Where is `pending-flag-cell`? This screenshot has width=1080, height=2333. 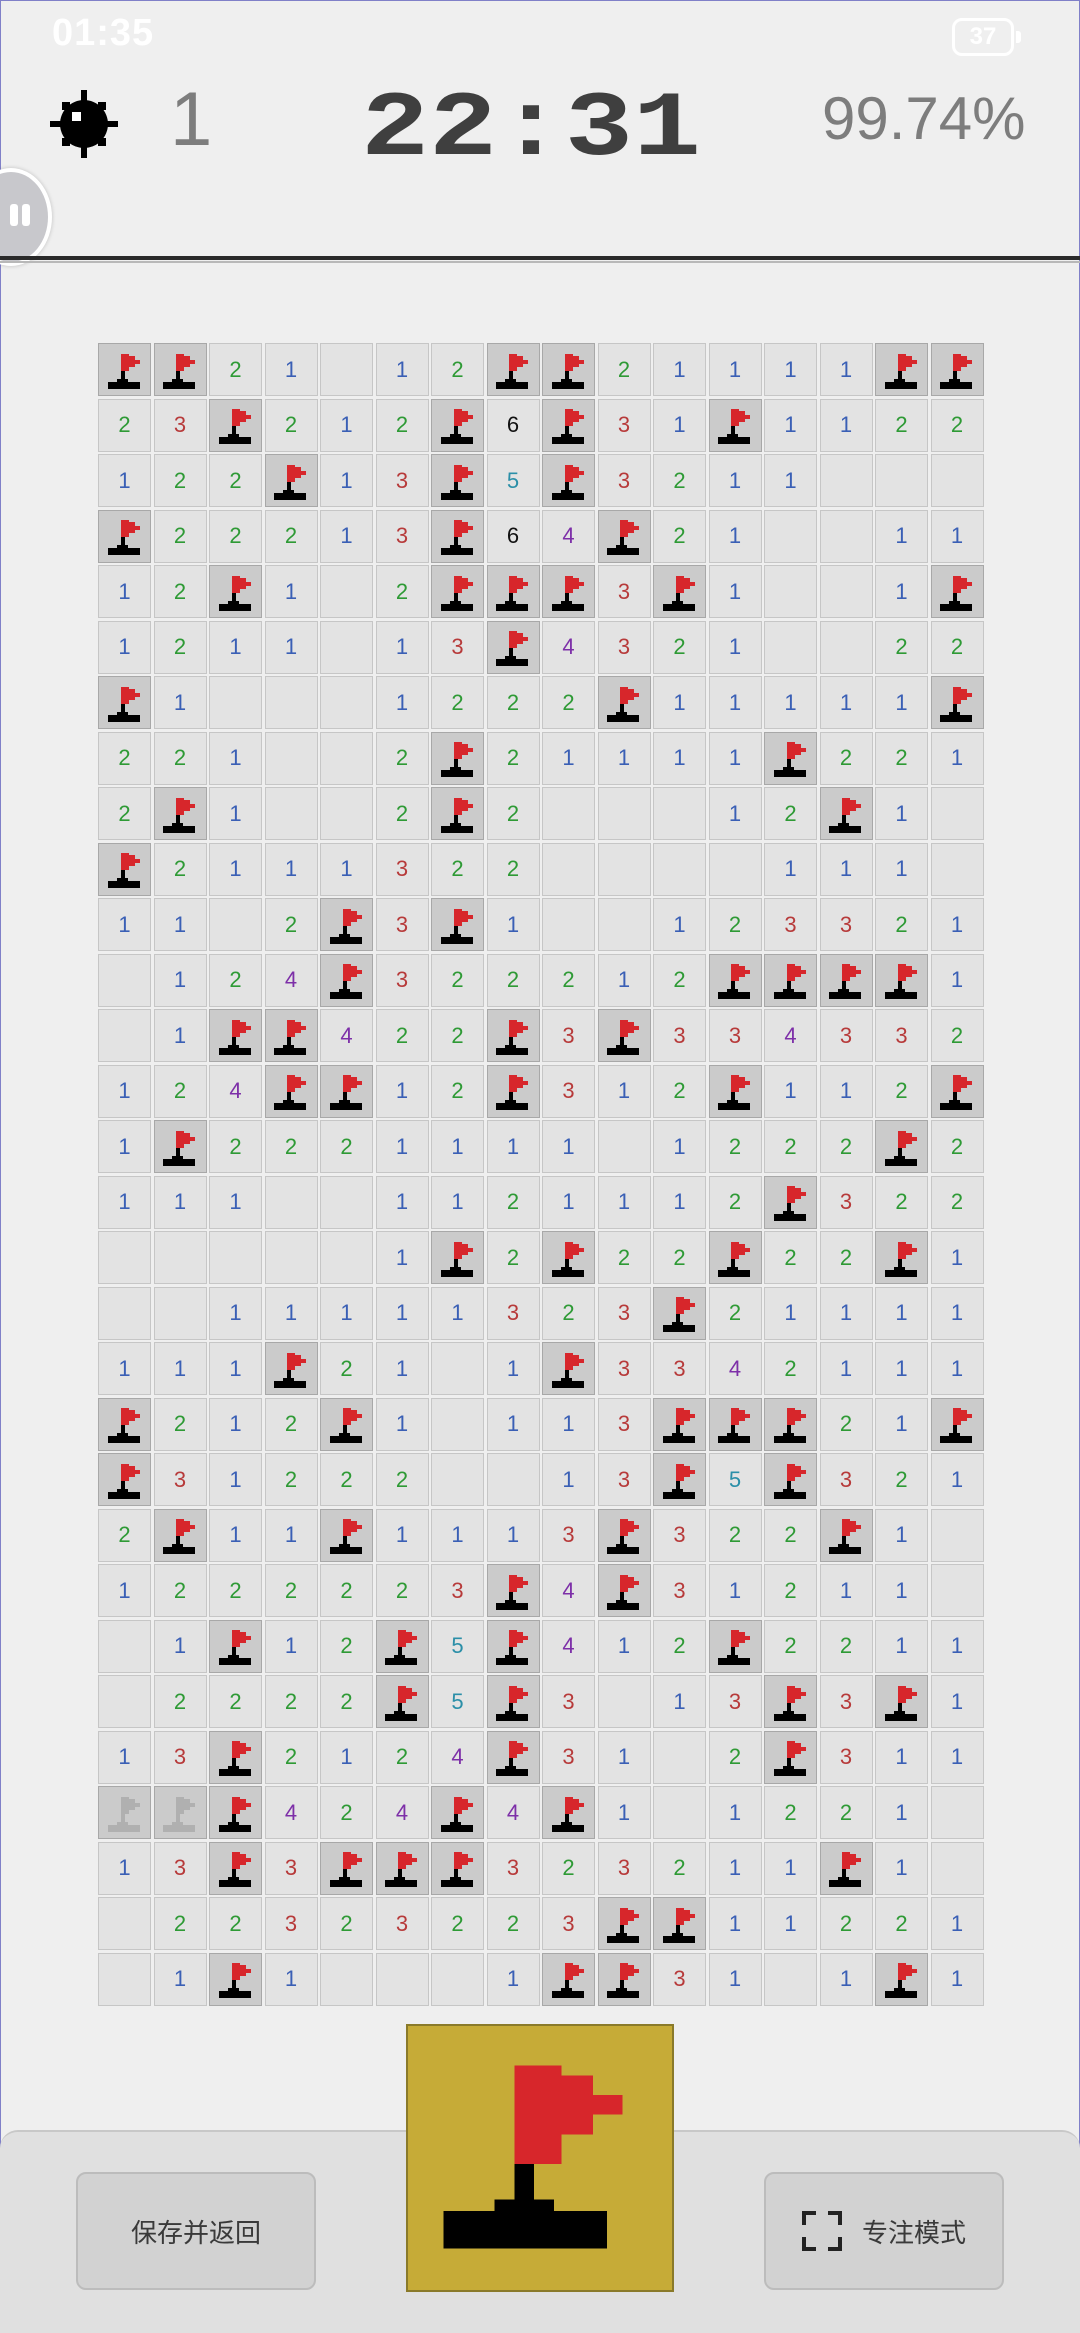
pending-flag-cell is located at coordinates (124, 1812).